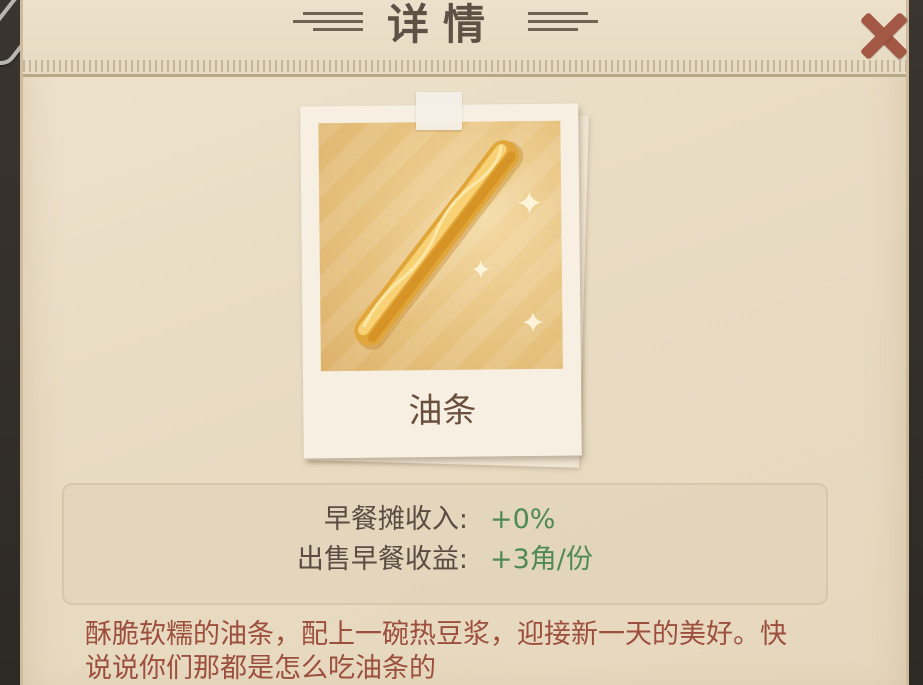 This screenshot has height=685, width=923. I want to click on stat-value: +3角/份, so click(541, 559).